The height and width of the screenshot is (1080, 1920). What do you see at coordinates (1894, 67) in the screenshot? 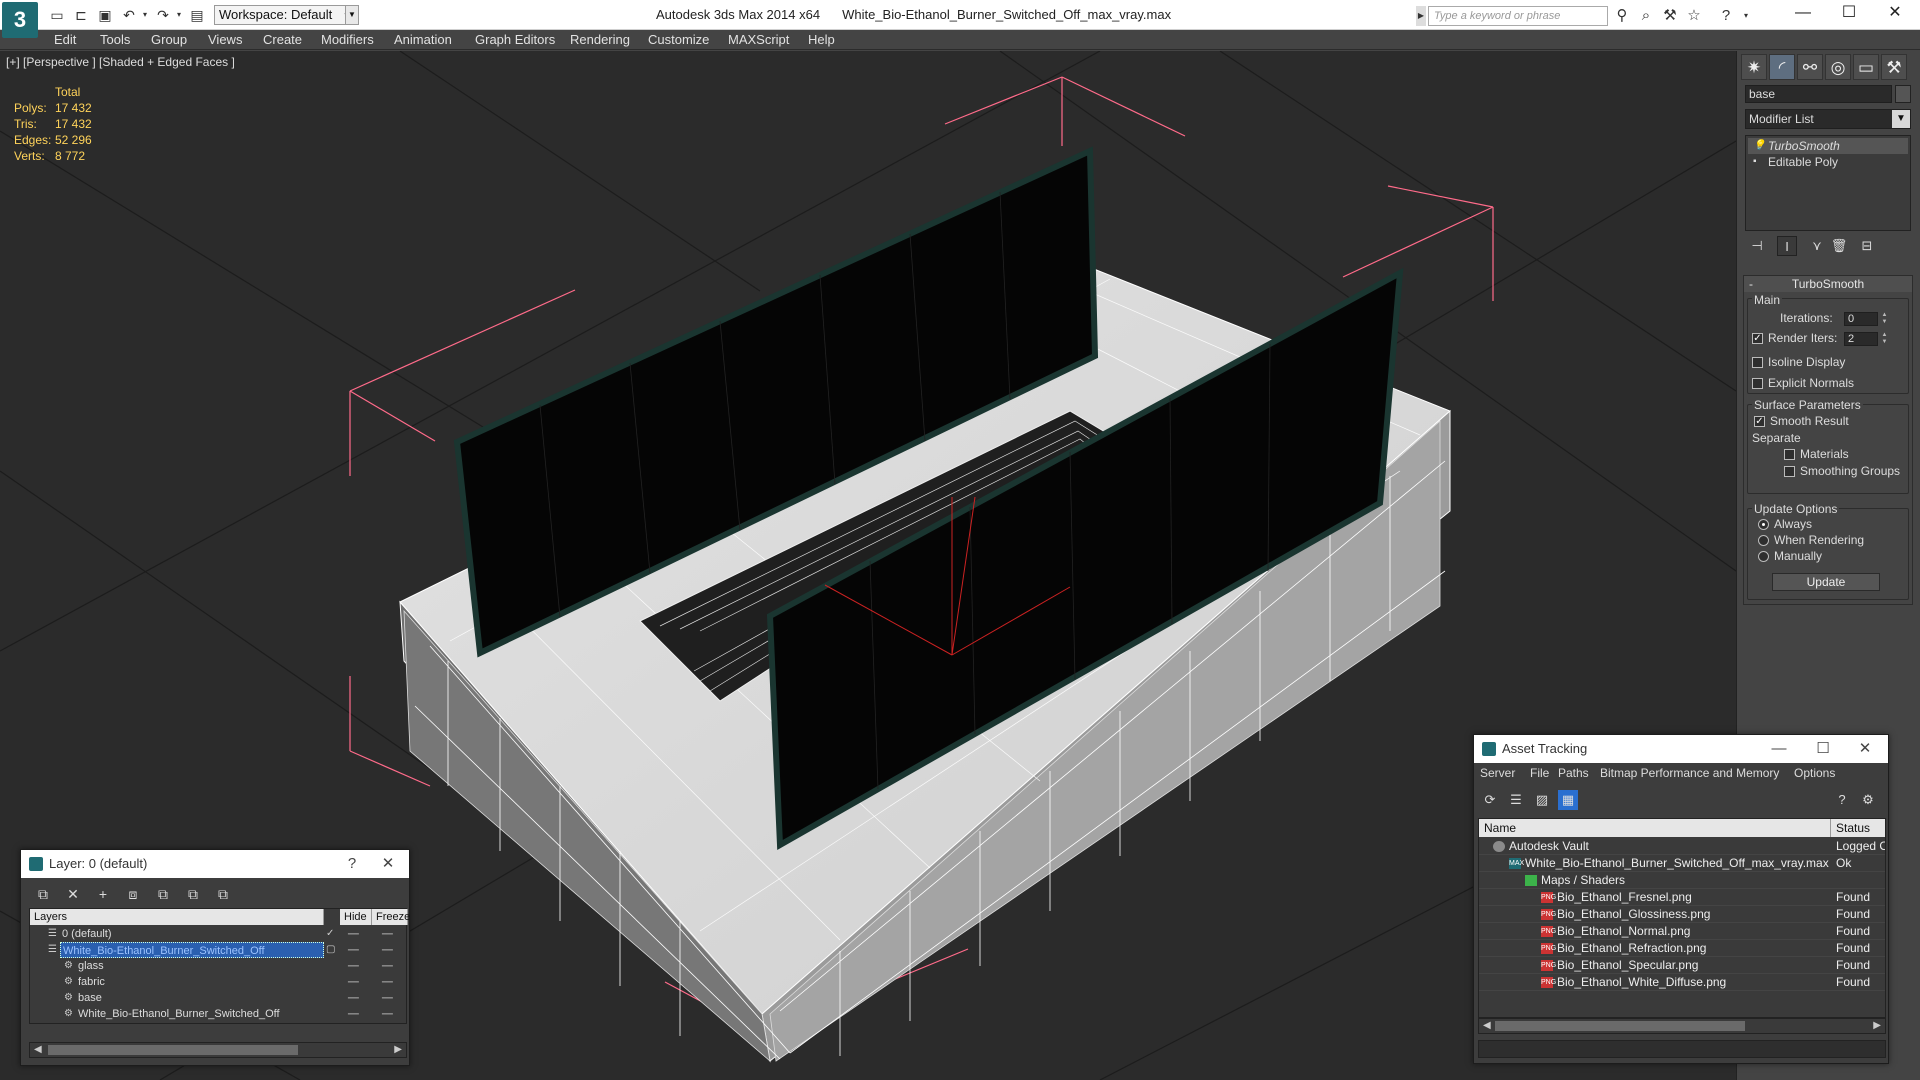
I see `utilities-tab-icon: ⚒` at bounding box center [1894, 67].